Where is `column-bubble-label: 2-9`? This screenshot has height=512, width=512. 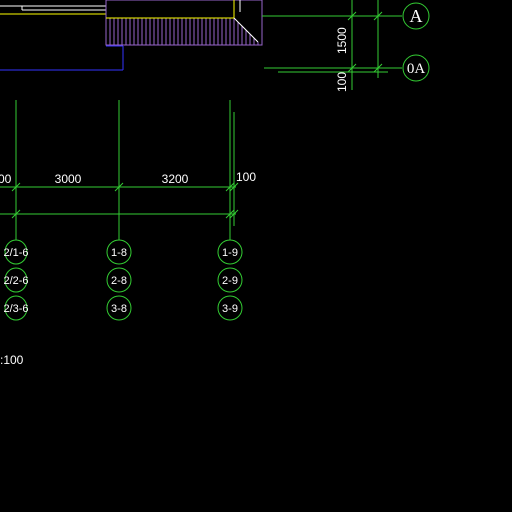 column-bubble-label: 2-9 is located at coordinates (230, 281).